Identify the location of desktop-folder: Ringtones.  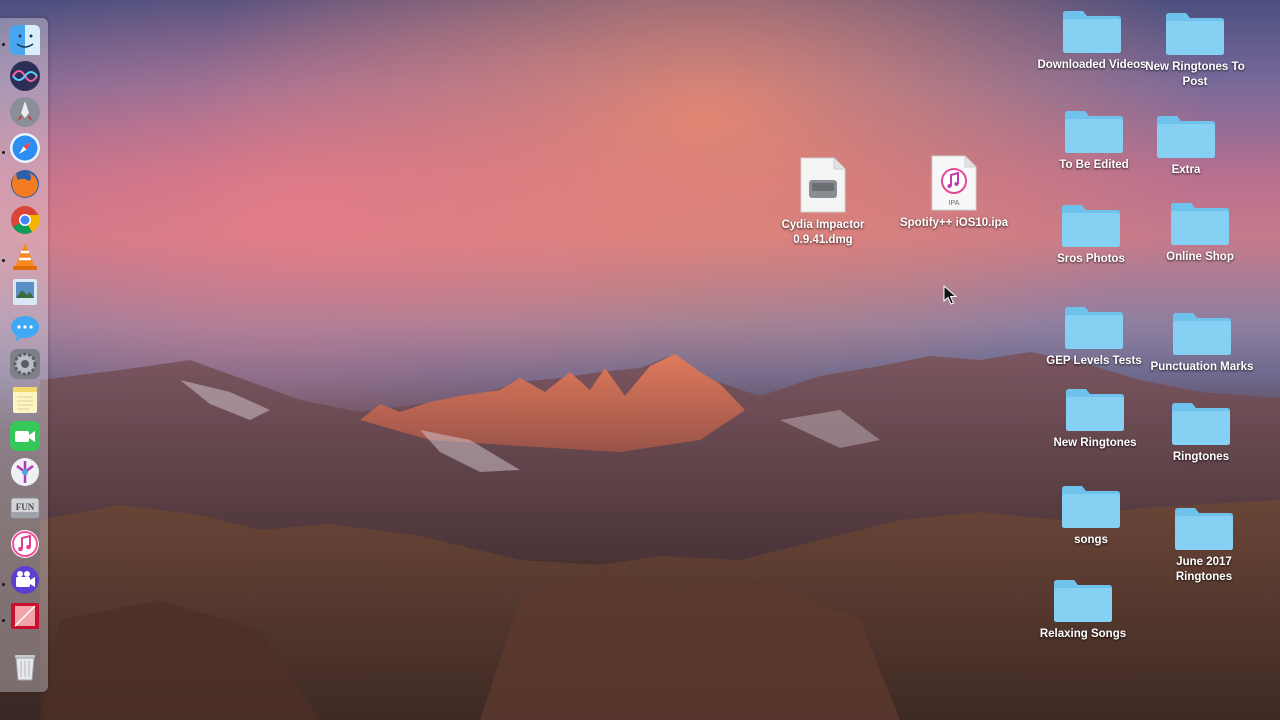
(1201, 432).